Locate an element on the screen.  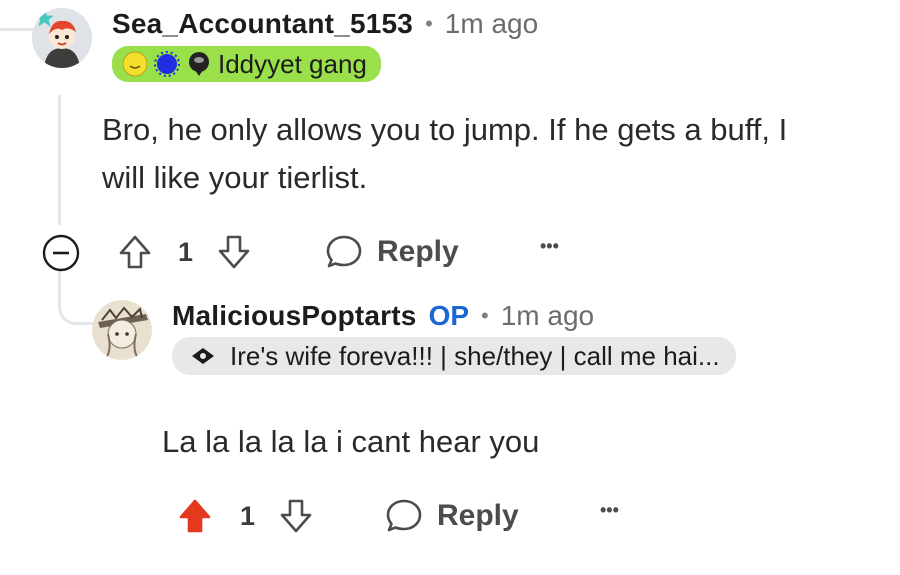
blue-splat-emoji is located at coordinates (167, 64).